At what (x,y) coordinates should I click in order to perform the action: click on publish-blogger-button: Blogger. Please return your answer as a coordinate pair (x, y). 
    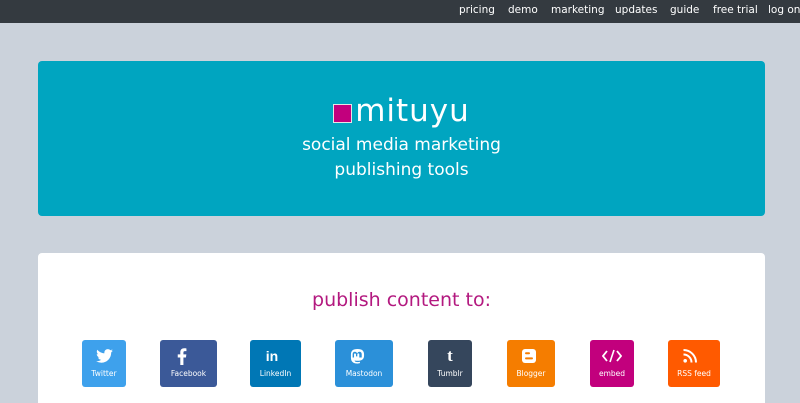
    Looking at the image, I should click on (531, 363).